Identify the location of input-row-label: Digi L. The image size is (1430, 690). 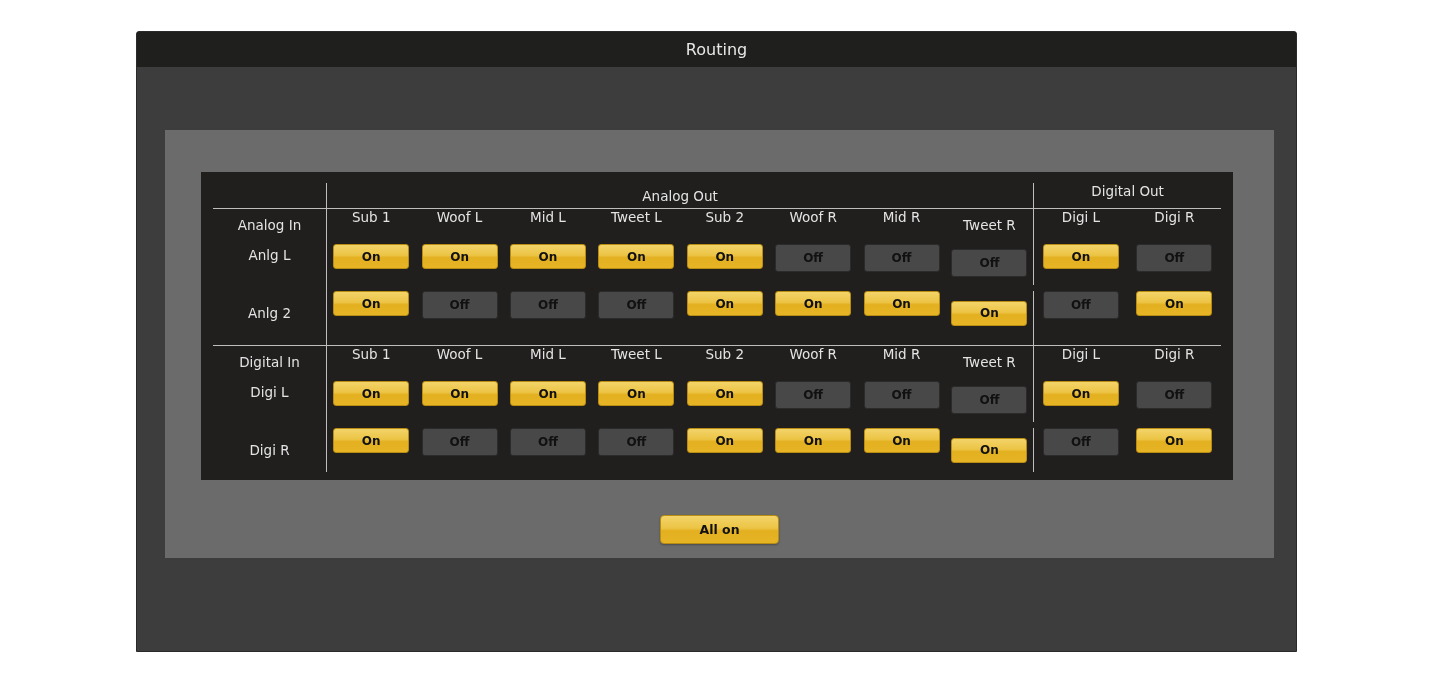
(269, 392).